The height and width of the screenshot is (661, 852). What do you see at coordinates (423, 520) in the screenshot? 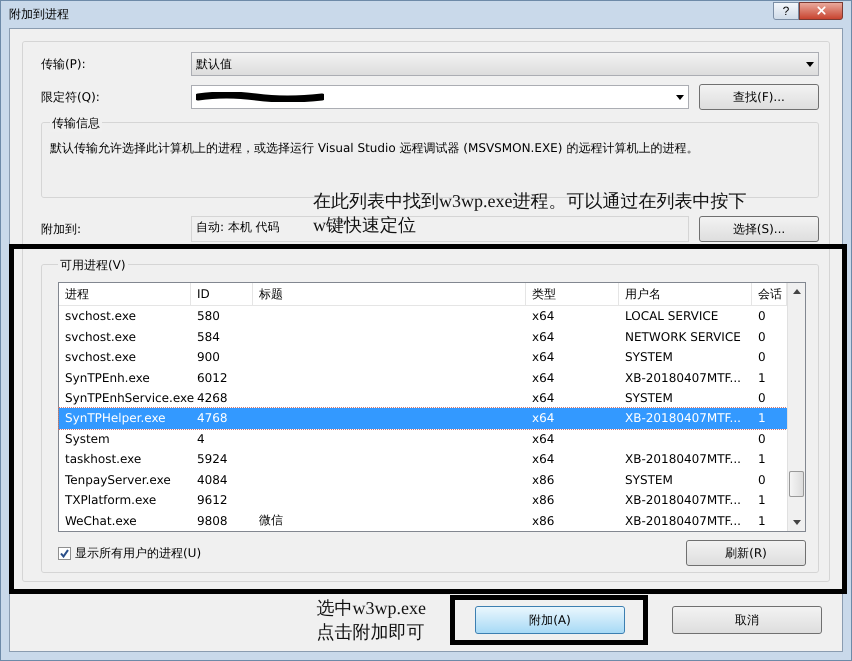
I see `process-row: WeChat.exe 9808 微信 x86 XB-20180407MTF... 1` at bounding box center [423, 520].